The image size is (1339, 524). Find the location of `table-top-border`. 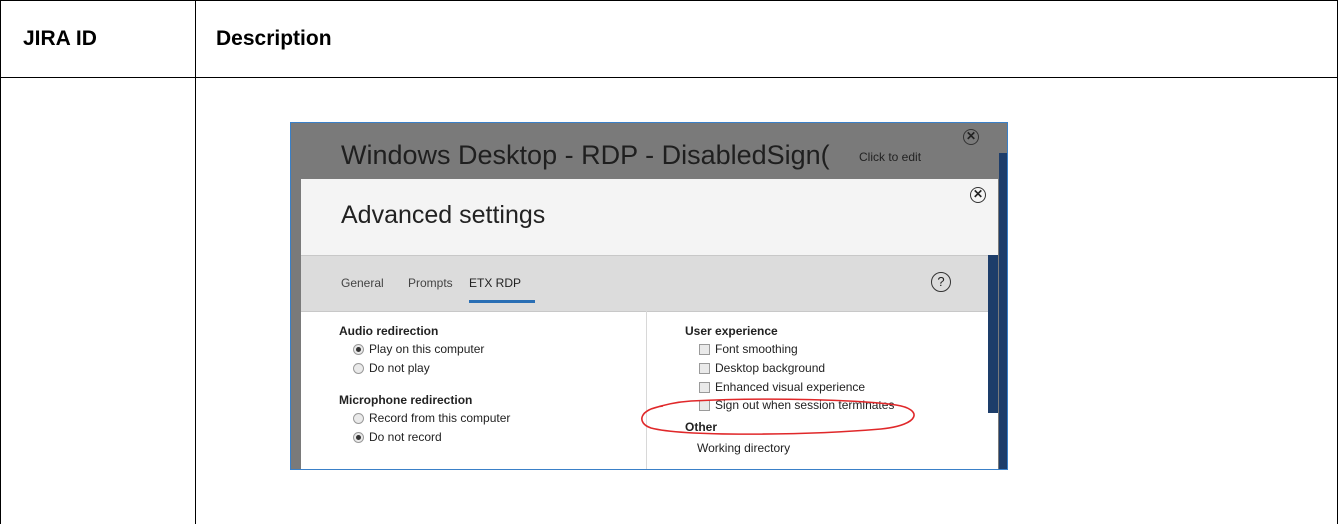

table-top-border is located at coordinates (669, 0).